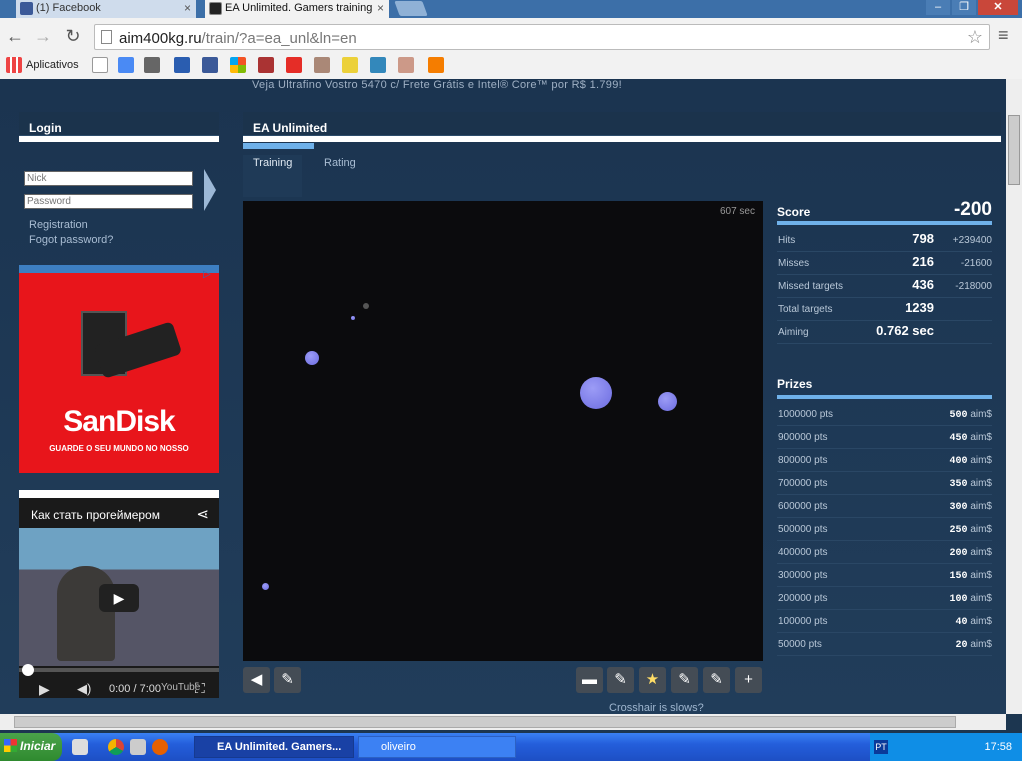 This screenshot has height=761, width=1022. Describe the element at coordinates (958, 461) in the screenshot. I see `prize-amount: 400` at that location.